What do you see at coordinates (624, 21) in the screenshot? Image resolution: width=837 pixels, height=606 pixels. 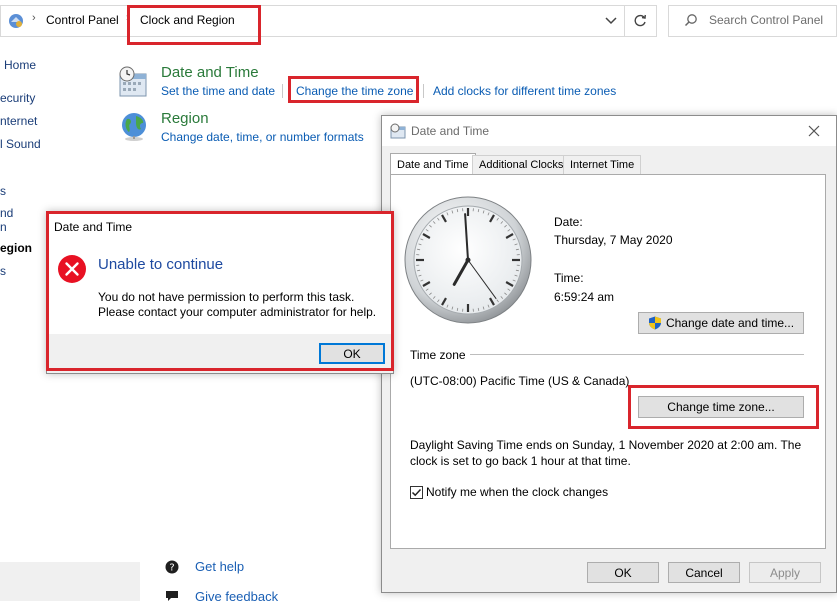 I see `address-divider` at bounding box center [624, 21].